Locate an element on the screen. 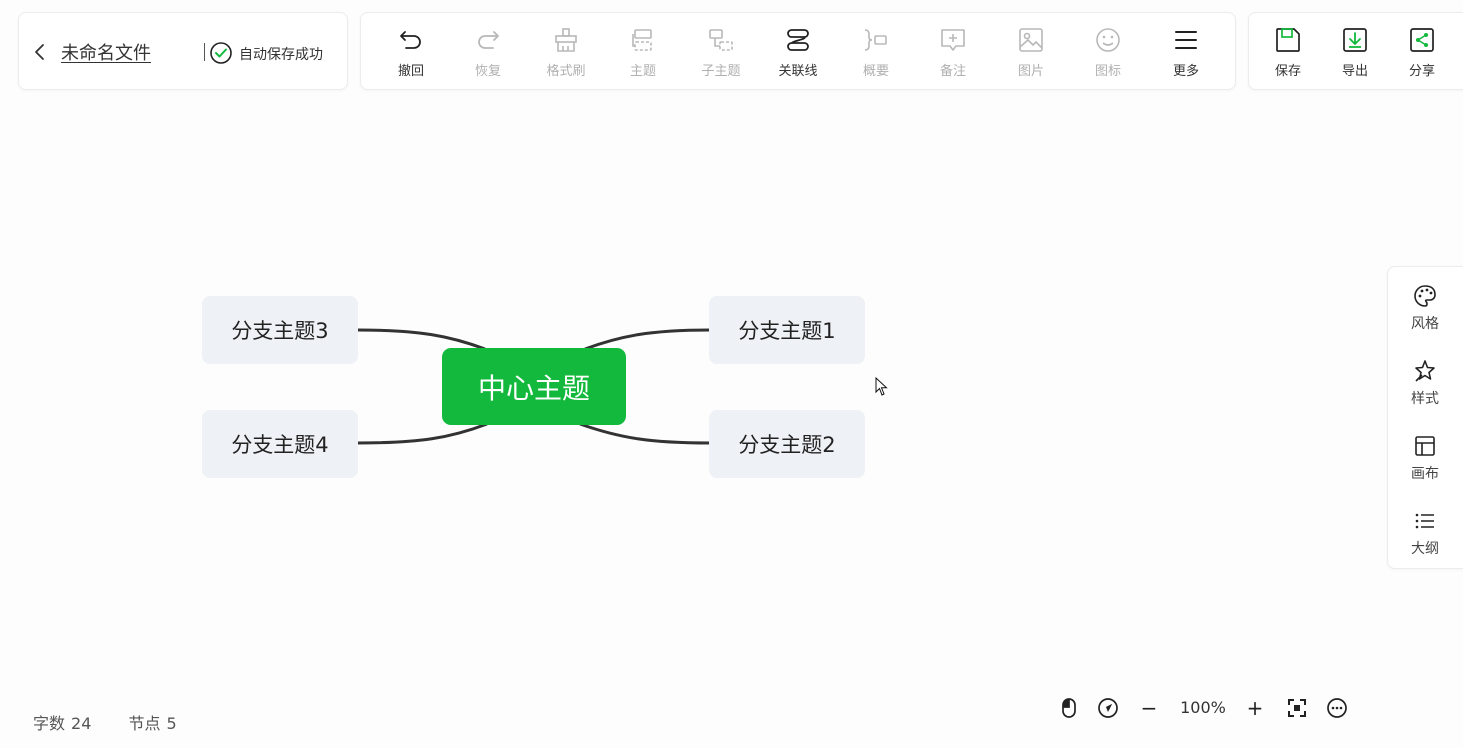  file-toolbar: 保存 导出 分享 is located at coordinates (1355, 51).